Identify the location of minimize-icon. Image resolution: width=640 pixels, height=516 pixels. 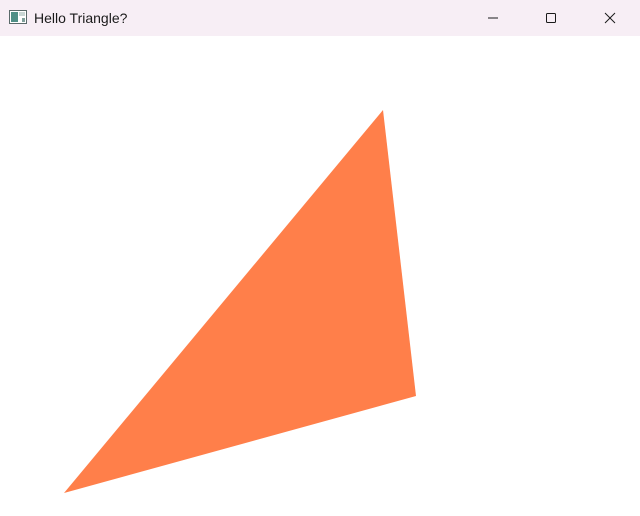
(493, 18).